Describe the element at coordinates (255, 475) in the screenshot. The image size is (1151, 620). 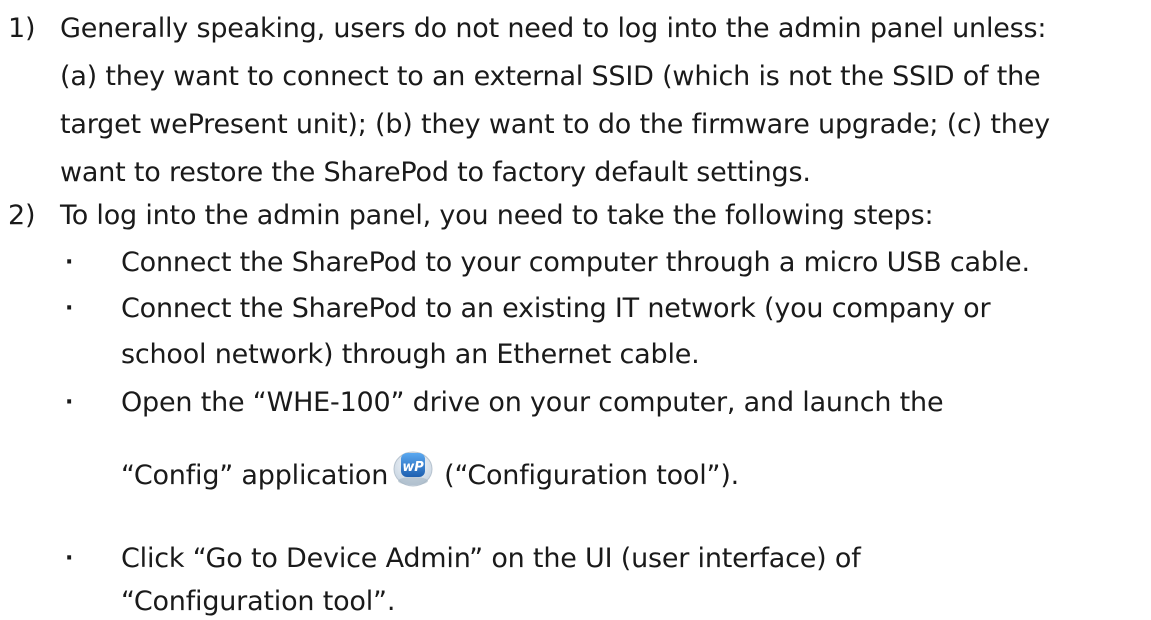
I see `bullet-3-config-text: “Config” application` at that location.